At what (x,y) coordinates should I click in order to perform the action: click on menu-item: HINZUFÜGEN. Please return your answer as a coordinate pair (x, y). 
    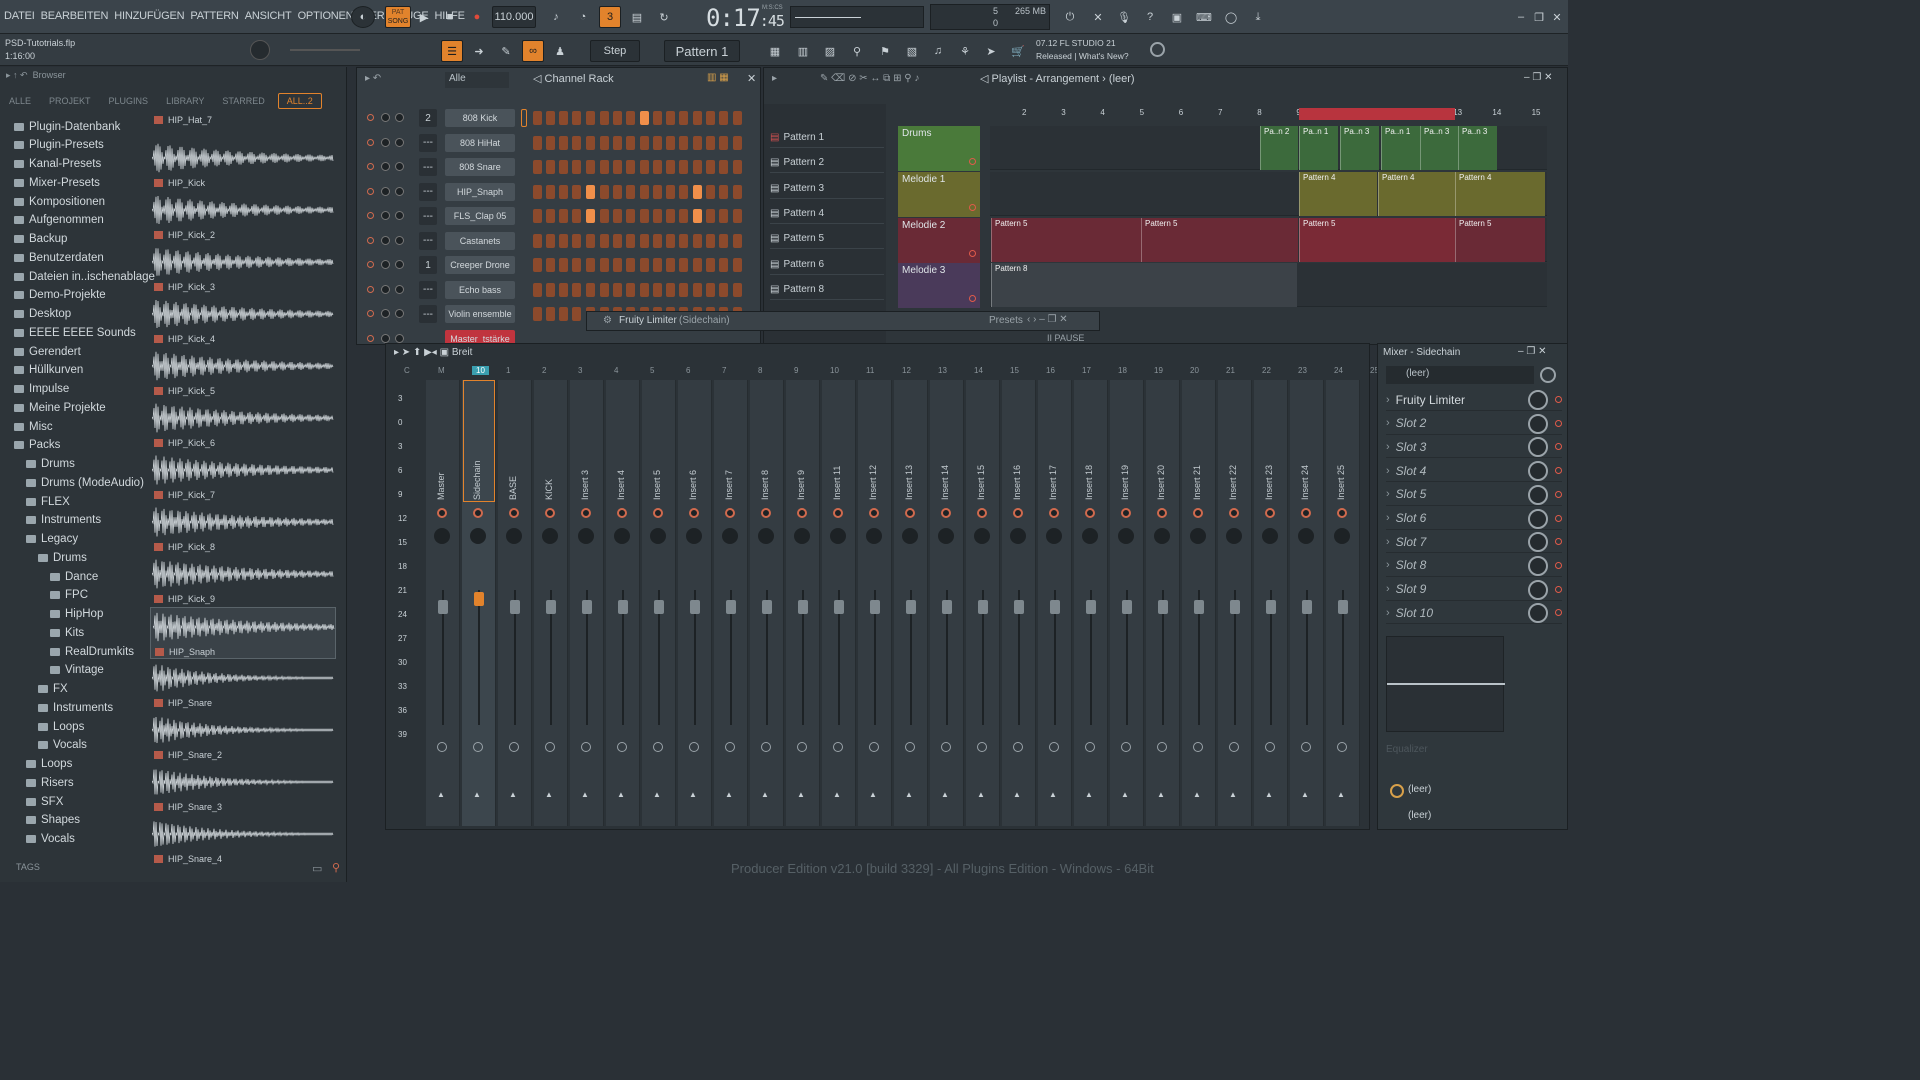
    Looking at the image, I should click on (149, 16).